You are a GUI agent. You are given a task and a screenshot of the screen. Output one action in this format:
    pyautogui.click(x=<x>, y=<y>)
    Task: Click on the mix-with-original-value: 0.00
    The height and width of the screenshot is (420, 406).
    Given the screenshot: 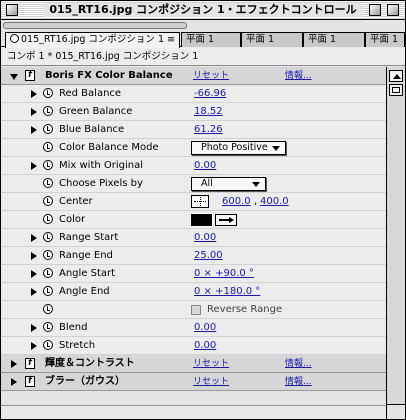 What is the action you would take?
    pyautogui.click(x=205, y=166)
    